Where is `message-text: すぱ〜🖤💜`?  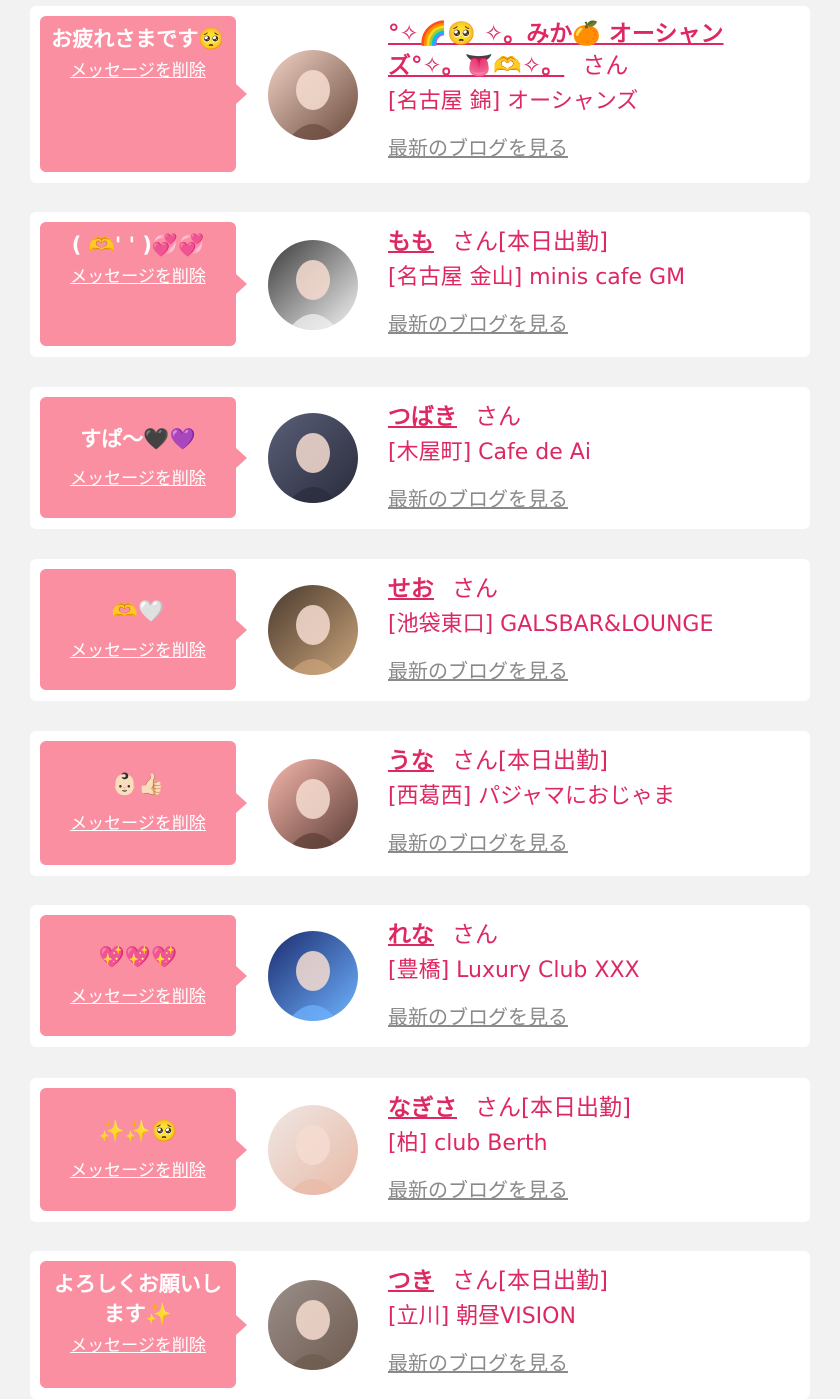 message-text: すぱ〜🖤💜 is located at coordinates (138, 438).